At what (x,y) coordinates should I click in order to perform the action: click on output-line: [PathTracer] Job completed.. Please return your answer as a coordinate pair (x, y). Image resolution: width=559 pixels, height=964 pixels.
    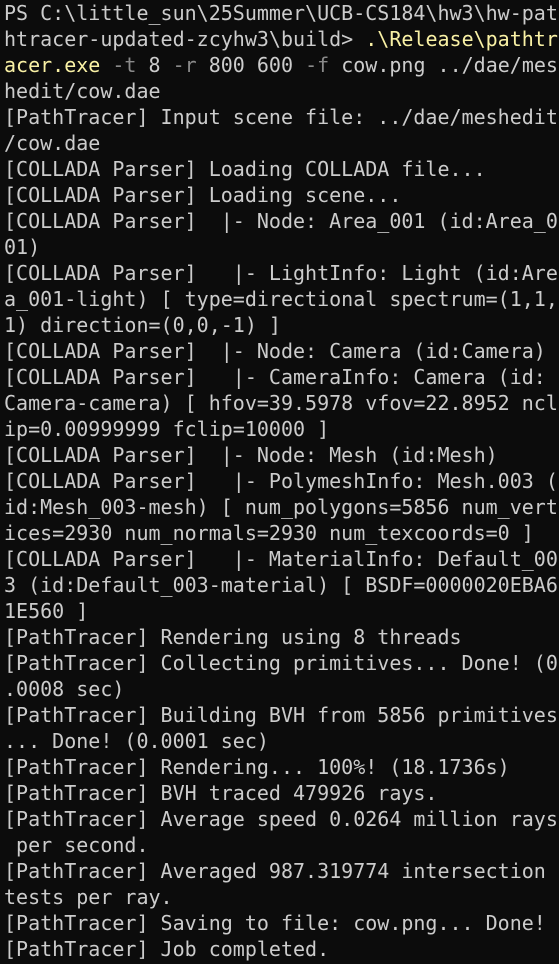
    Looking at the image, I should click on (167, 949).